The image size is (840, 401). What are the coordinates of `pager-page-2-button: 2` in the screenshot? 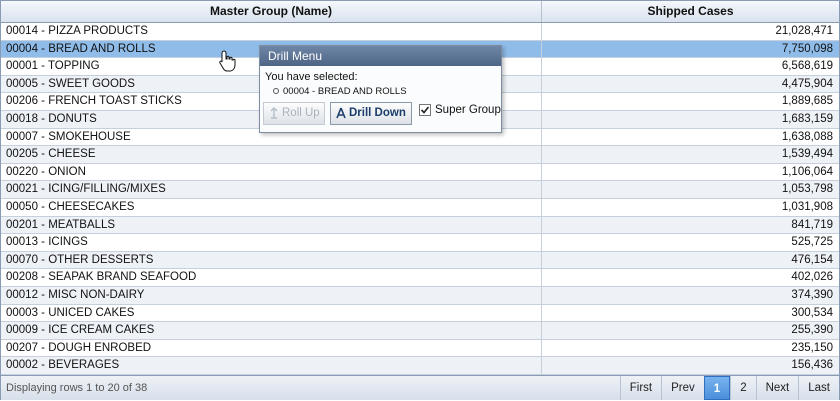 It's located at (742, 388).